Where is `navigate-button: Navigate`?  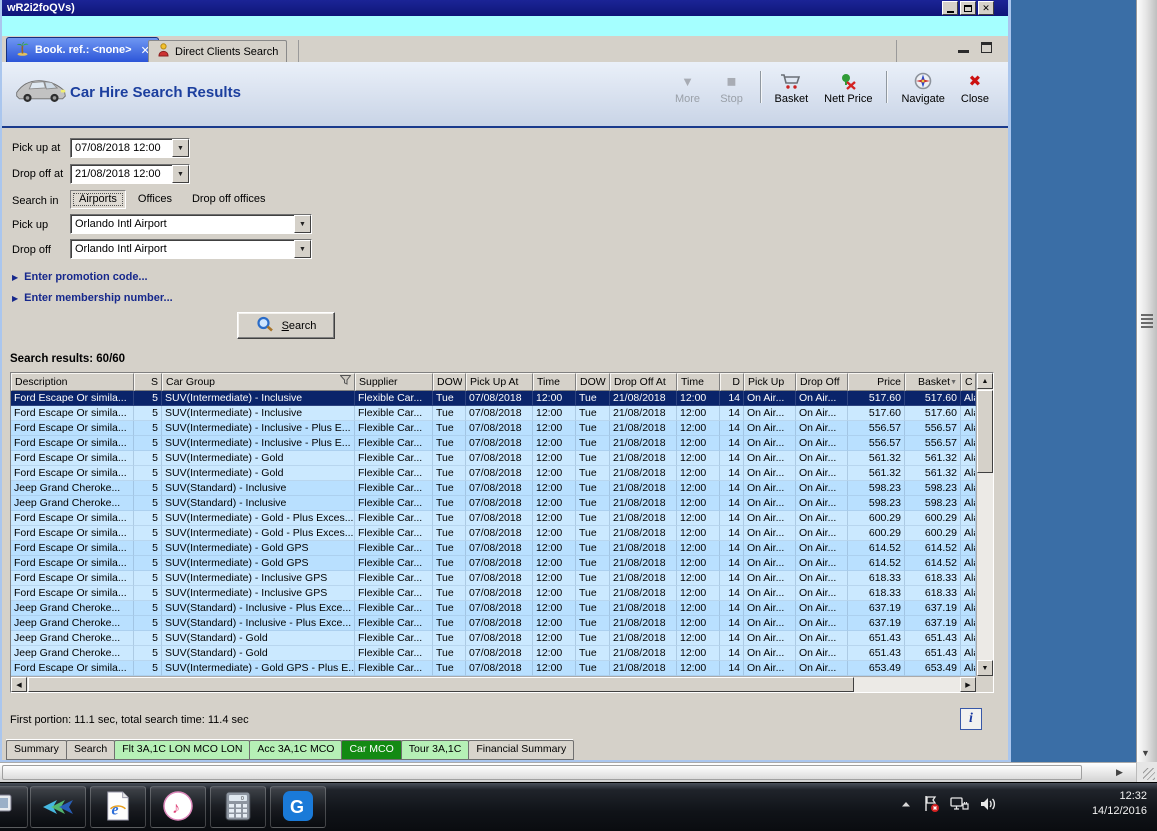
navigate-button: Navigate is located at coordinates (922, 87).